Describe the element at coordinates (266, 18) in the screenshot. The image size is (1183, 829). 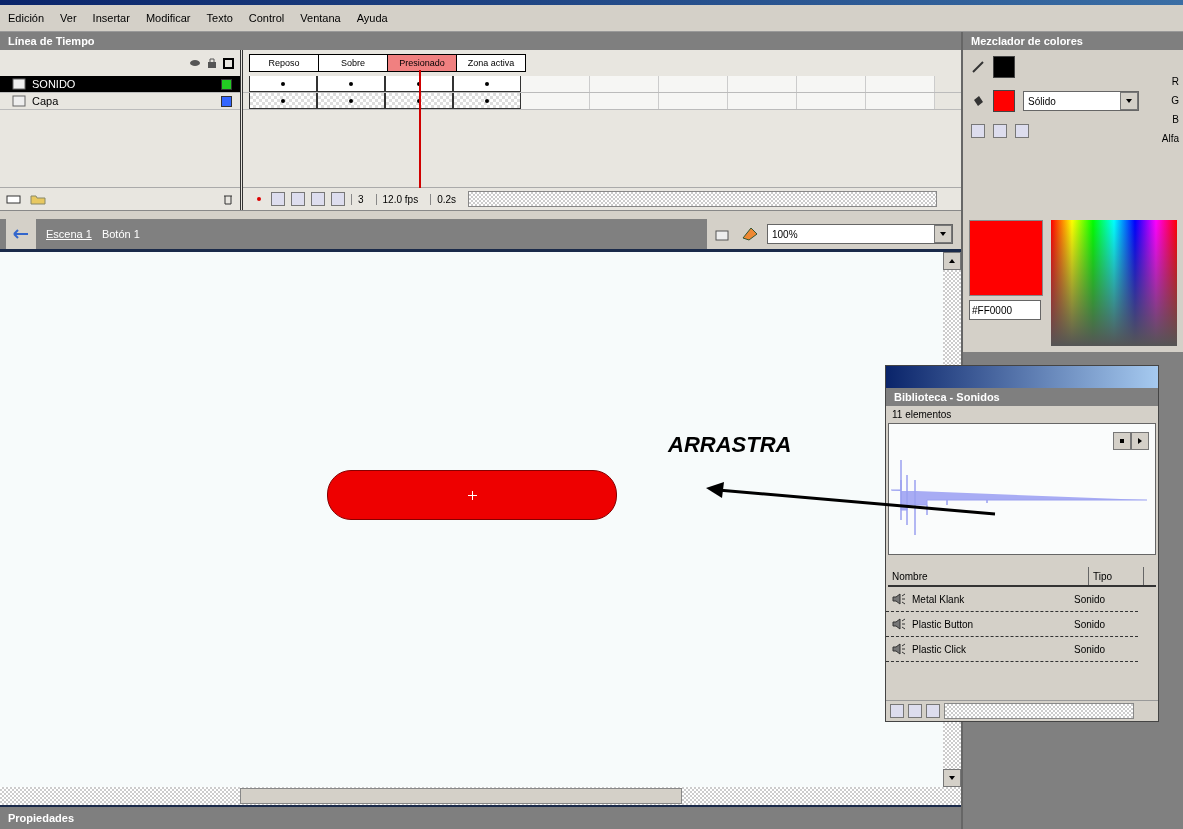
I see `menu-item: Control` at that location.